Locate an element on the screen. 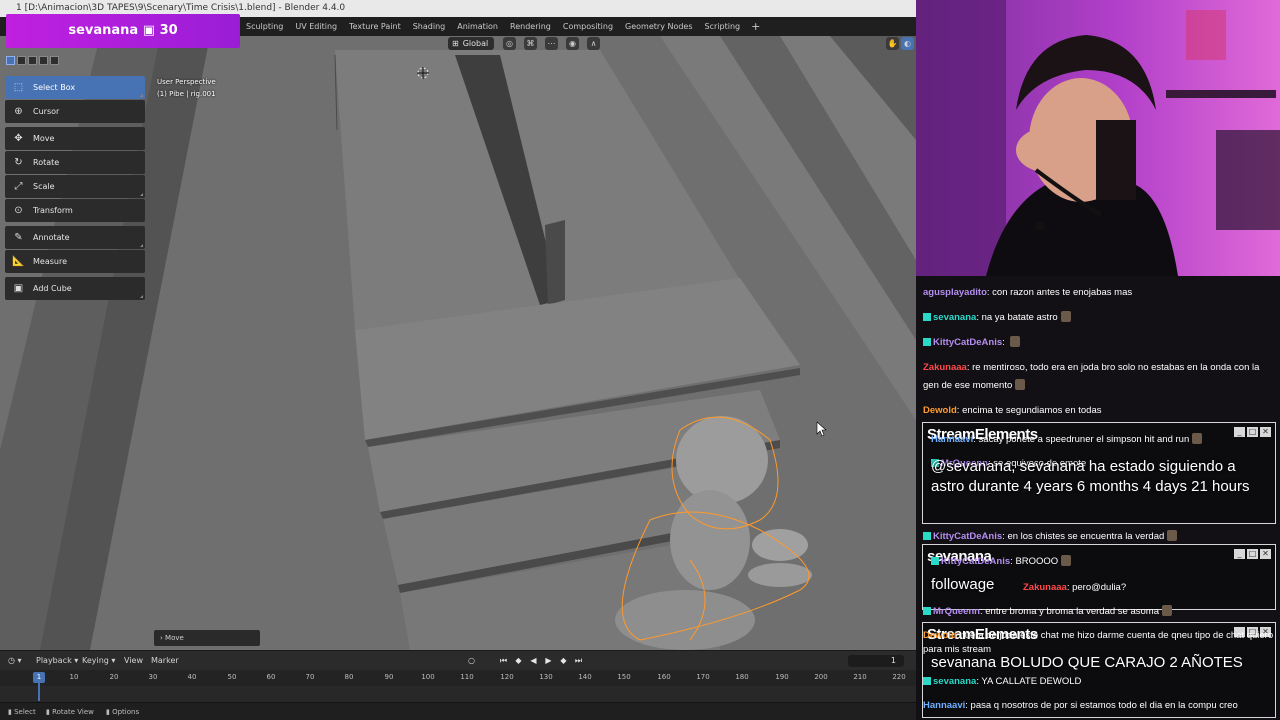 The width and height of the screenshot is (1280, 720). menu-keying: Keying ▾ is located at coordinates (98, 661).